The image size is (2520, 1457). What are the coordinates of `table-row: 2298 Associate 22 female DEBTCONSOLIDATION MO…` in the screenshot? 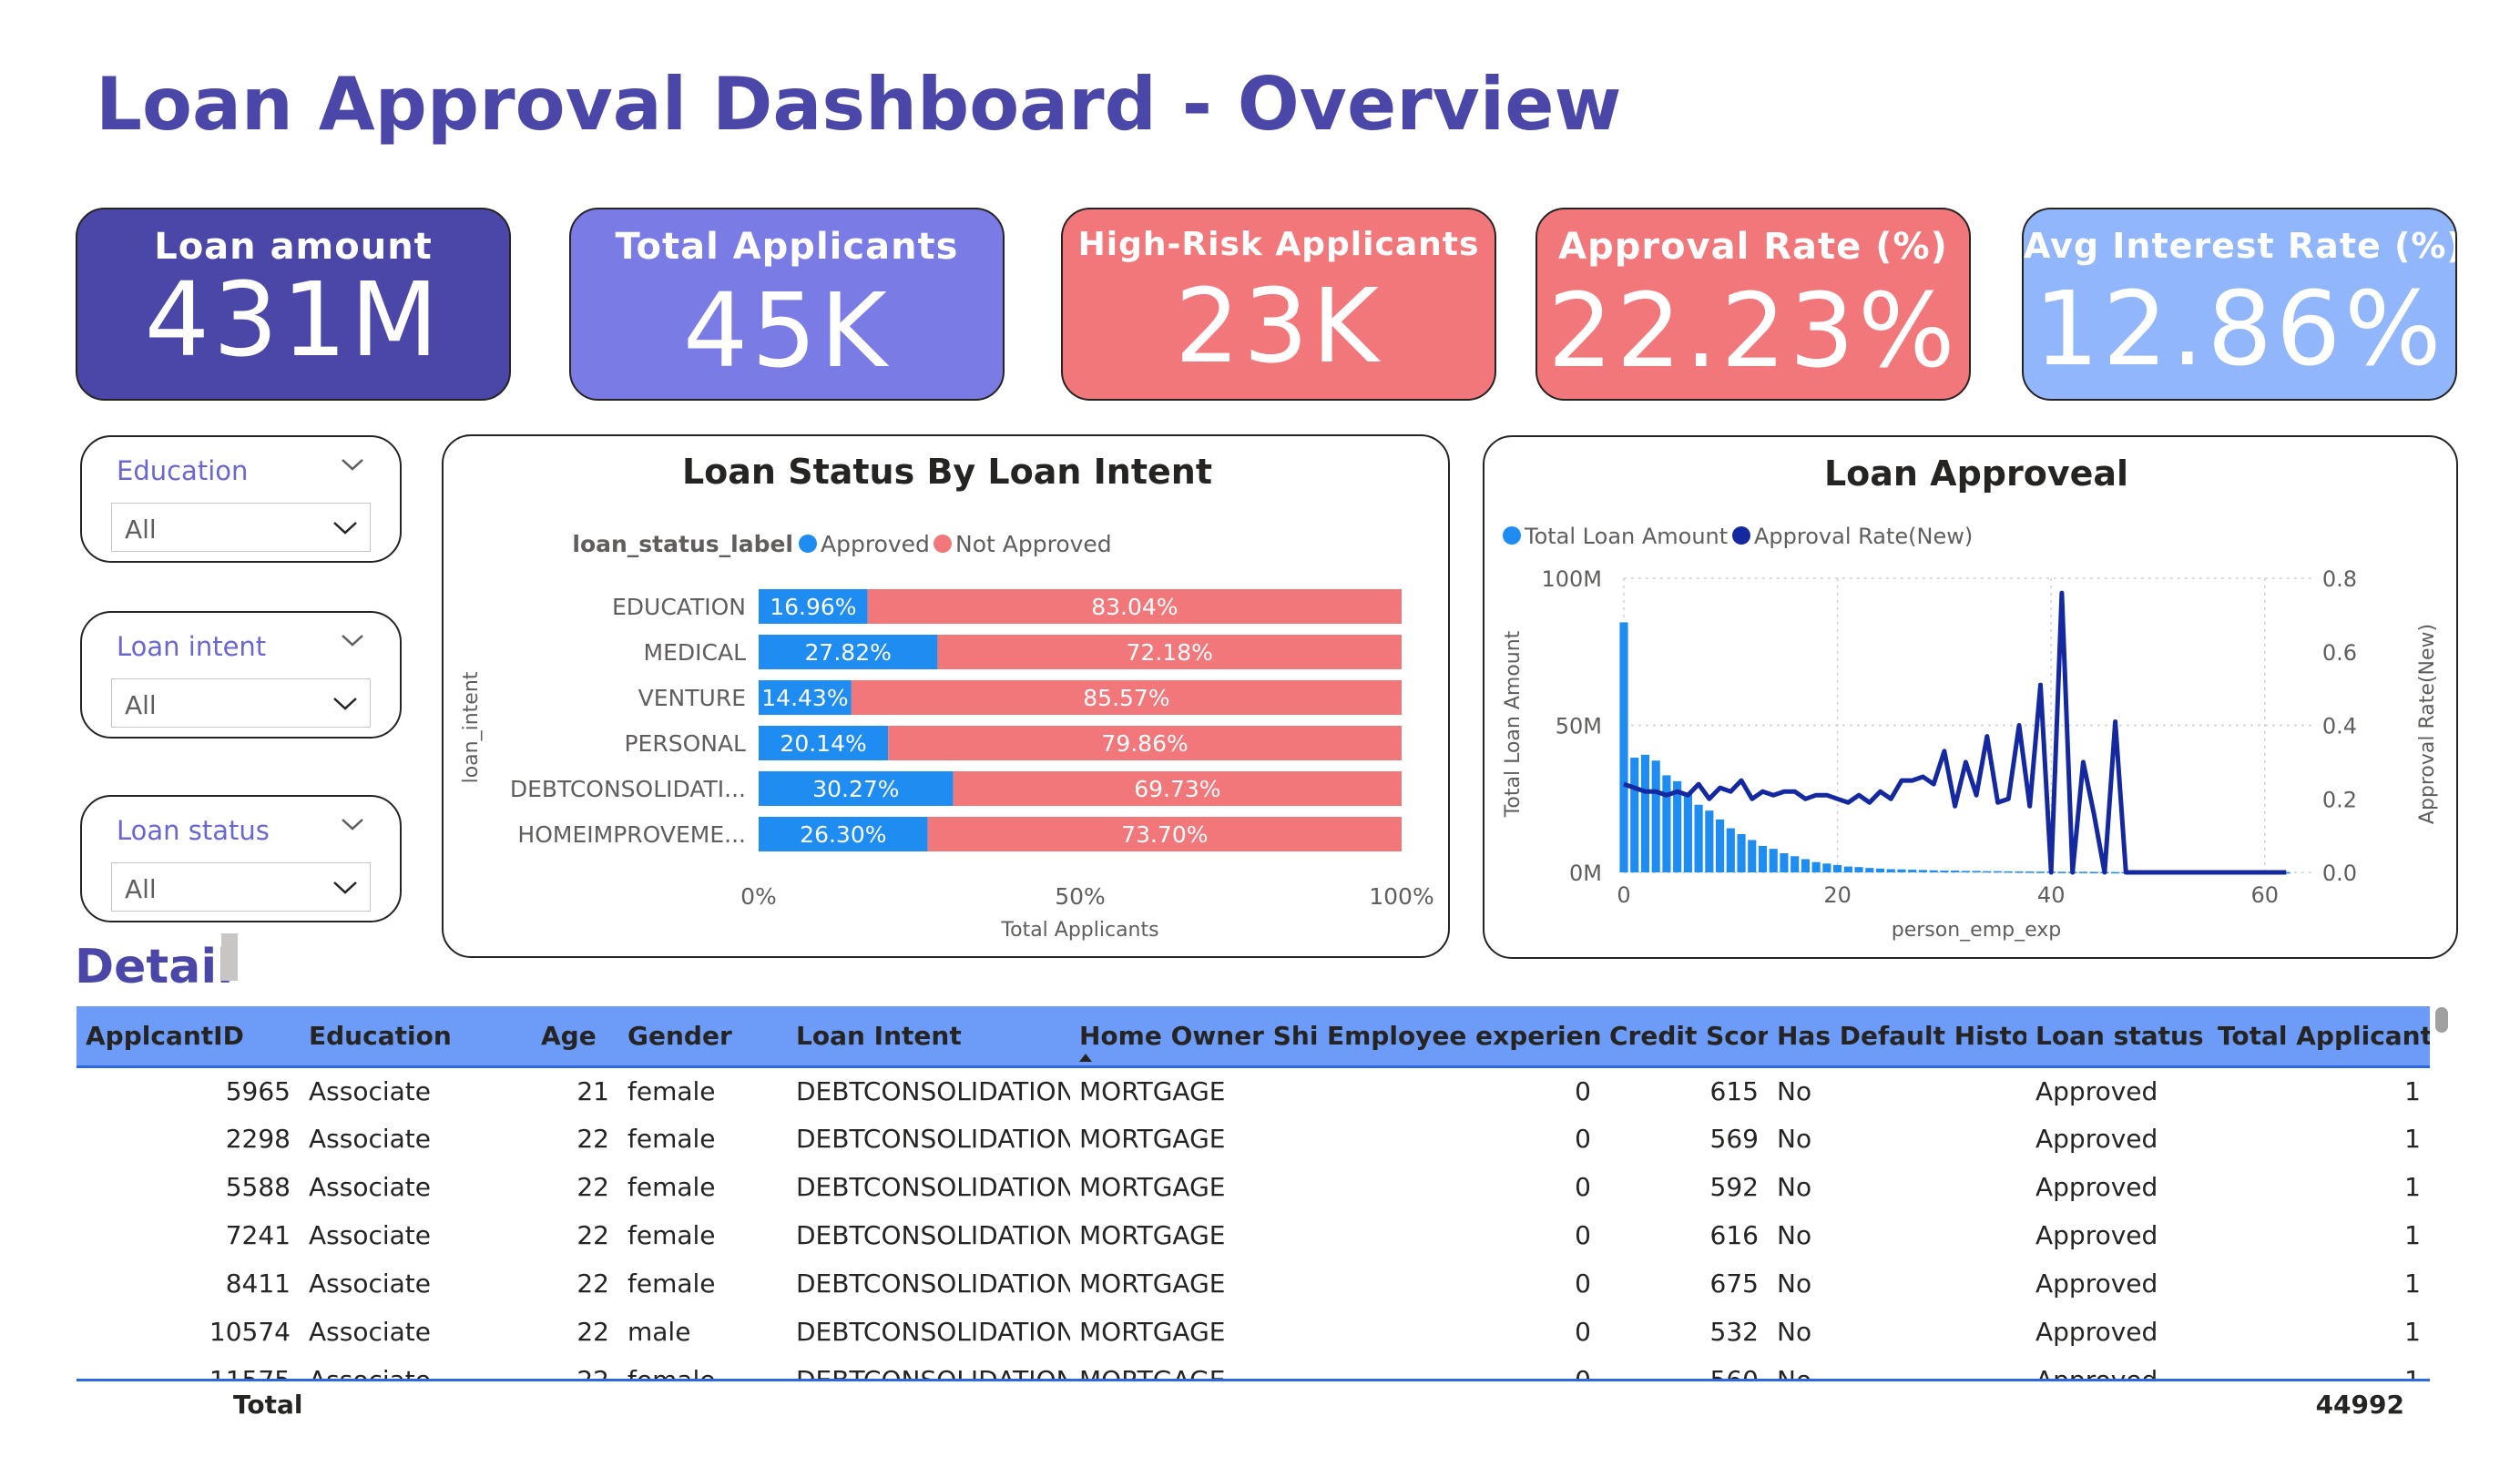 It's located at (1253, 1139).